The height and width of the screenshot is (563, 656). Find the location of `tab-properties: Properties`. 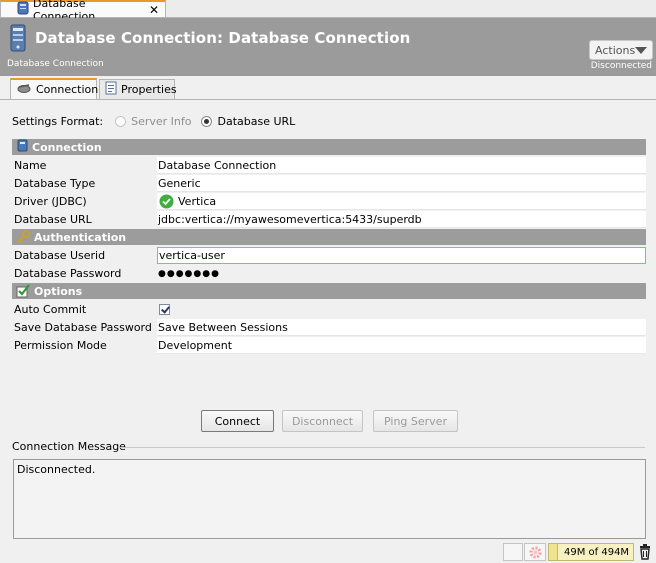

tab-properties: Properties is located at coordinates (138, 89).